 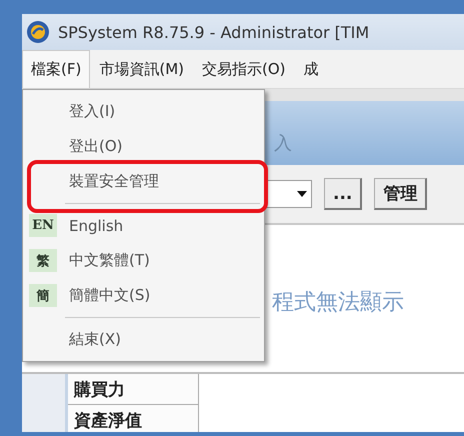 What do you see at coordinates (45, 403) in the screenshot?
I see `side-panel` at bounding box center [45, 403].